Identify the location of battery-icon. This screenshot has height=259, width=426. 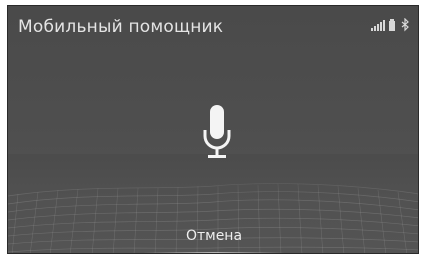
(392, 25).